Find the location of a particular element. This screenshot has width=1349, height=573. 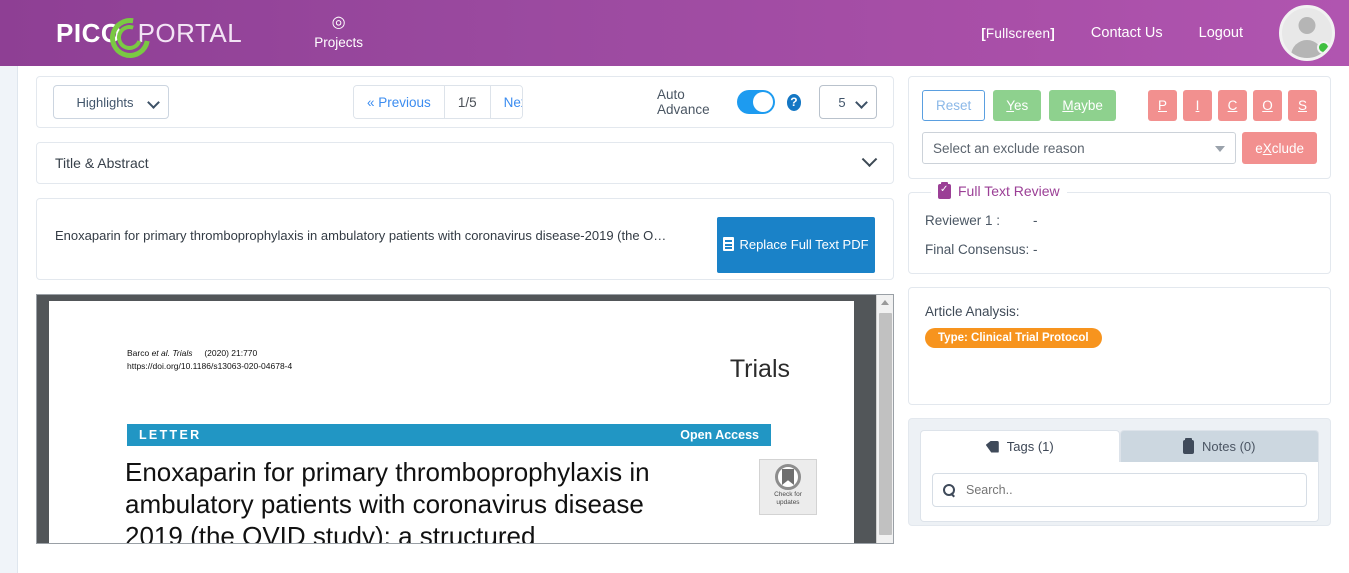

tab-notes: Notes (0) is located at coordinates (1219, 446).